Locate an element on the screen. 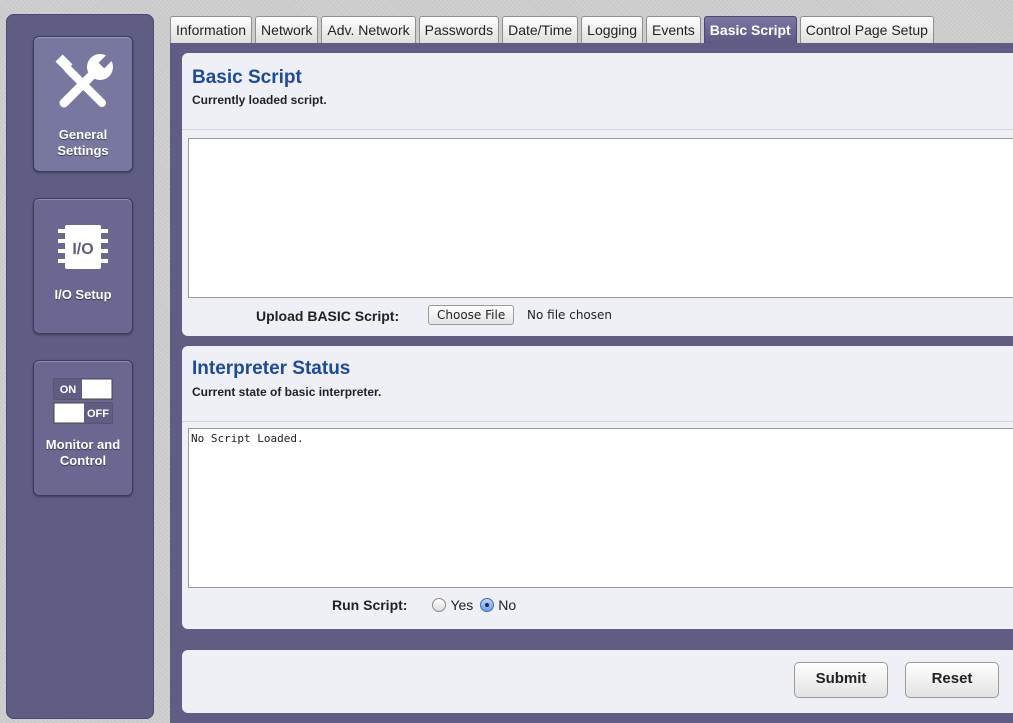 This screenshot has height=723, width=1013. tab-passwords: Passwords is located at coordinates (459, 29).